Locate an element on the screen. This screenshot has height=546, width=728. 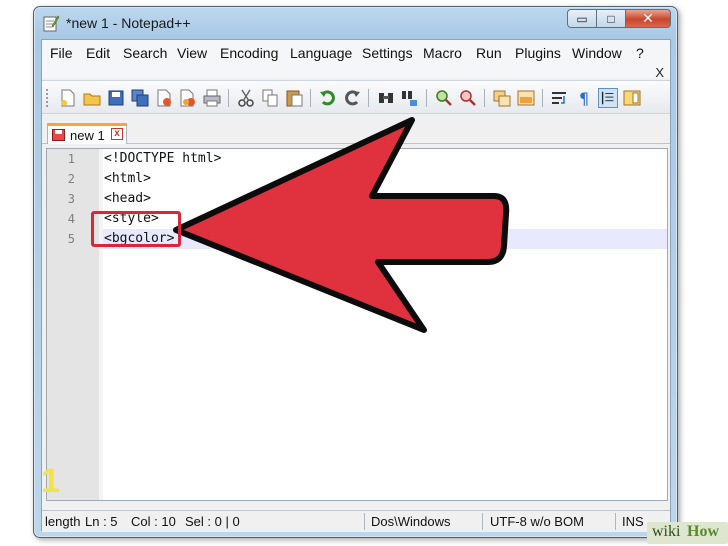
tab-new-1: new 1 x is located at coordinates (87, 133).